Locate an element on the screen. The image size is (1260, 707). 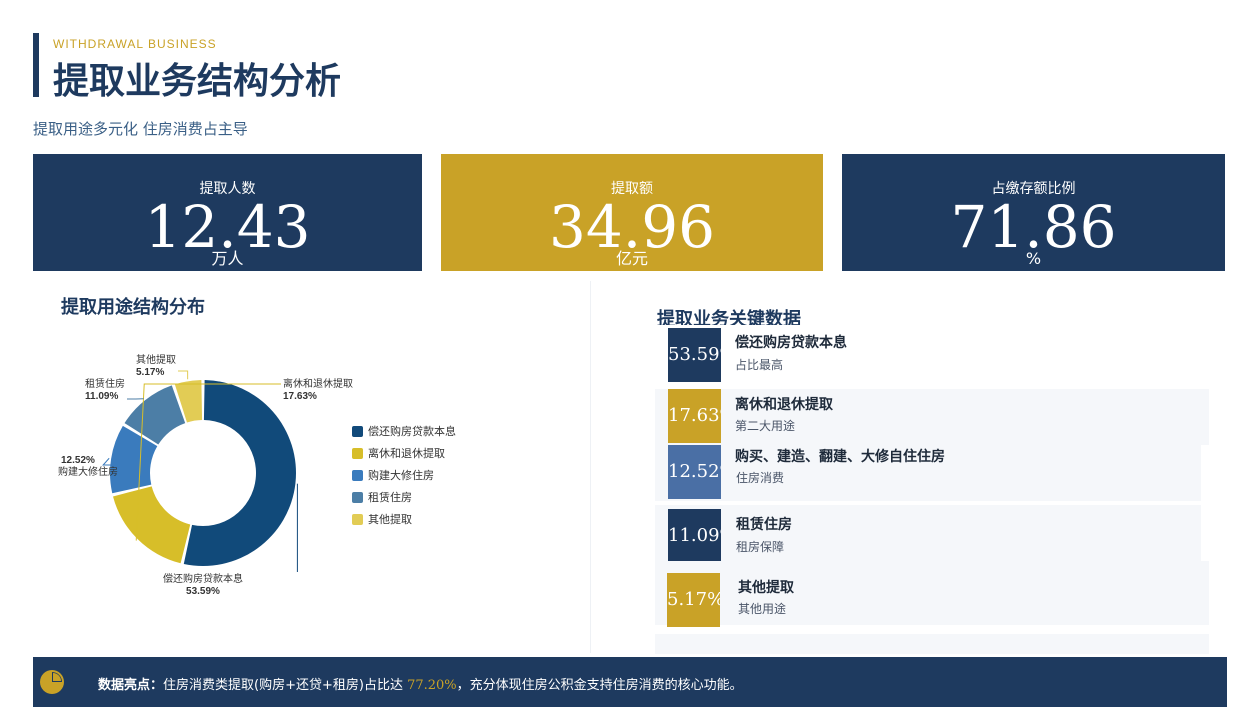
key-data-card: 11.09% 租赁住房 租房保障 is located at coordinates (928, 534).